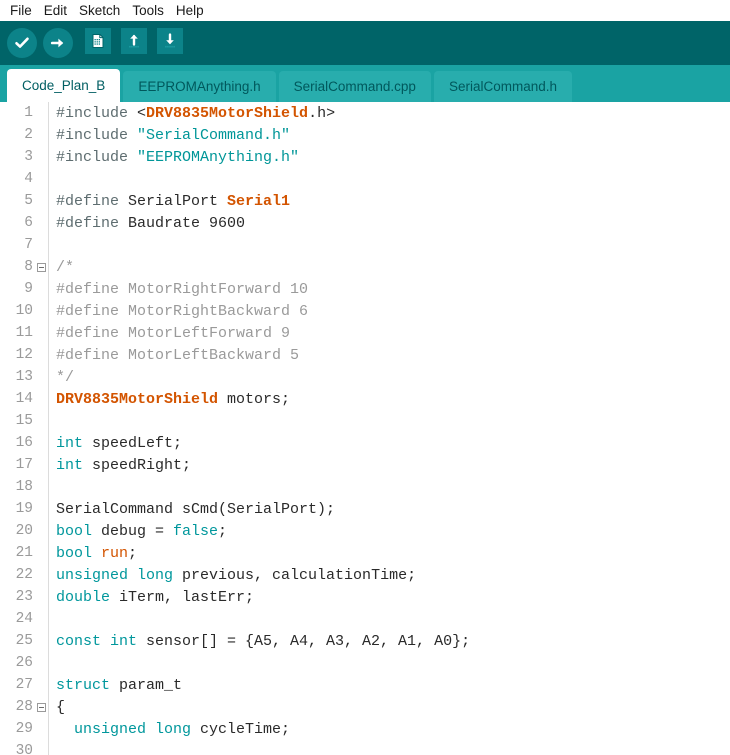  Describe the element at coordinates (55, 10) in the screenshot. I see `menu-item-edit: Edit` at that location.